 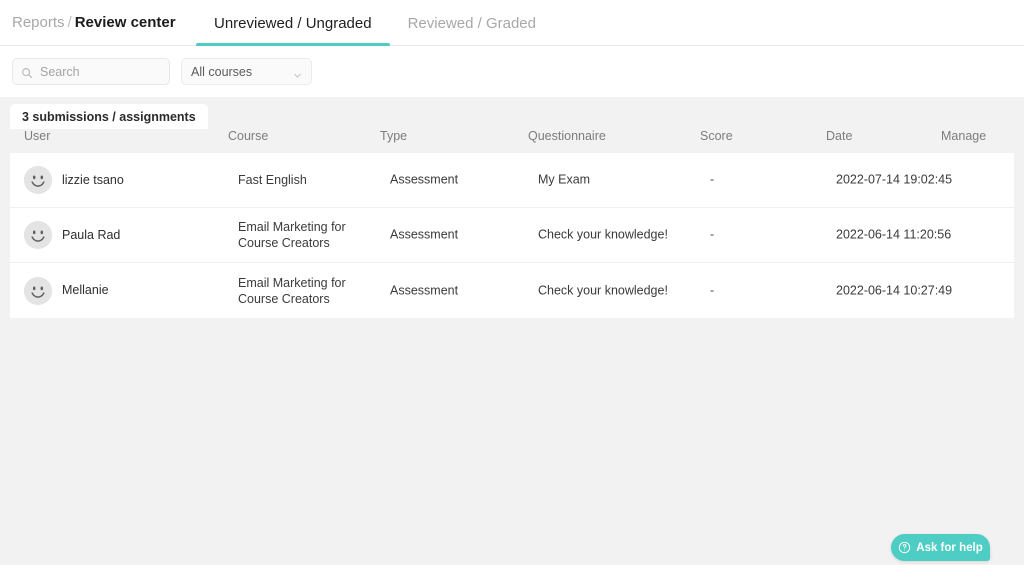 I want to click on tab-unreviewed-ungraded: Unreviewed / Ungraded, so click(x=293, y=23).